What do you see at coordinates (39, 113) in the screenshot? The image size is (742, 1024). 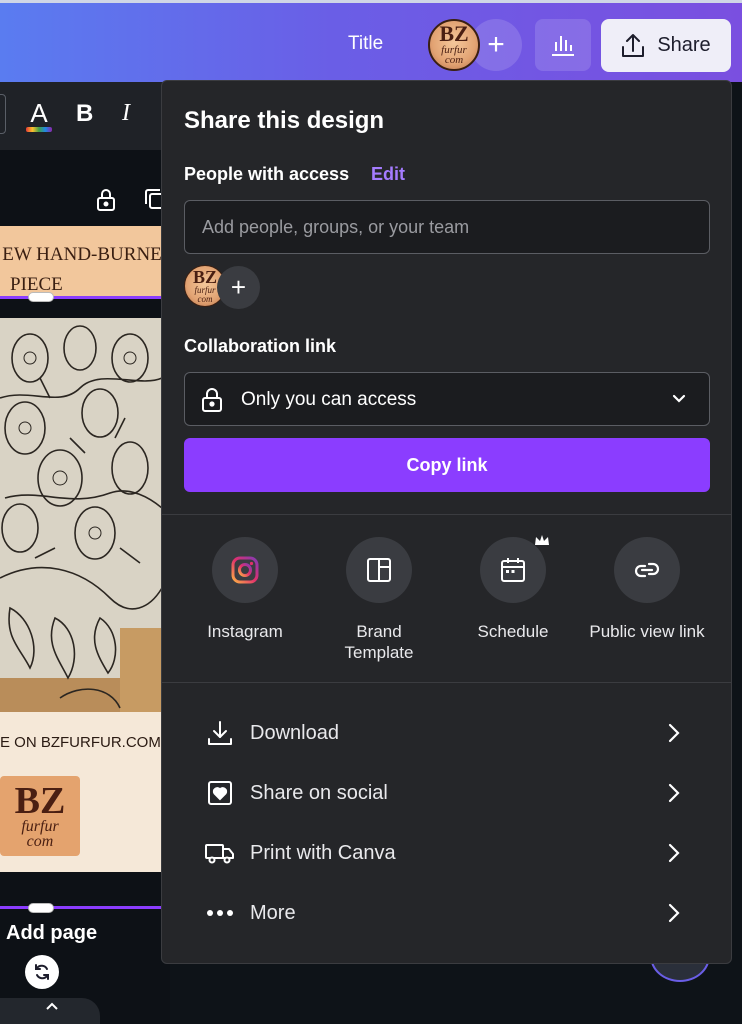 I see `text-color-icon: A` at bounding box center [39, 113].